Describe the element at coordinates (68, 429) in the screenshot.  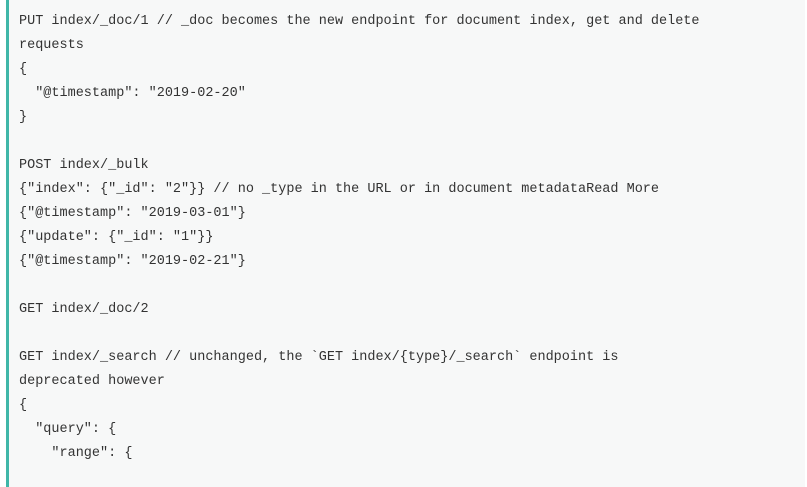
I see `code-line: "query": {` at that location.